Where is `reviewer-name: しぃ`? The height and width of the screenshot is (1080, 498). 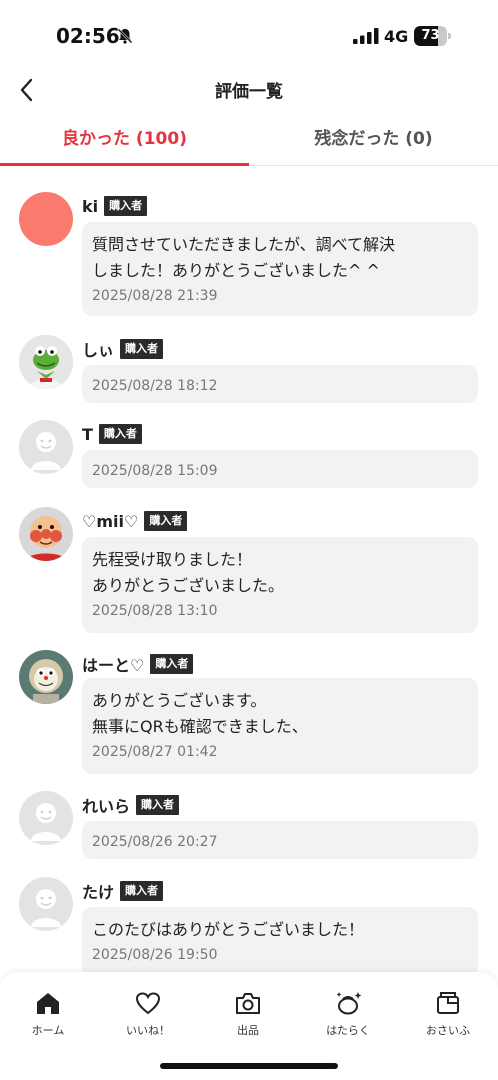
reviewer-name: しぃ is located at coordinates (98, 349).